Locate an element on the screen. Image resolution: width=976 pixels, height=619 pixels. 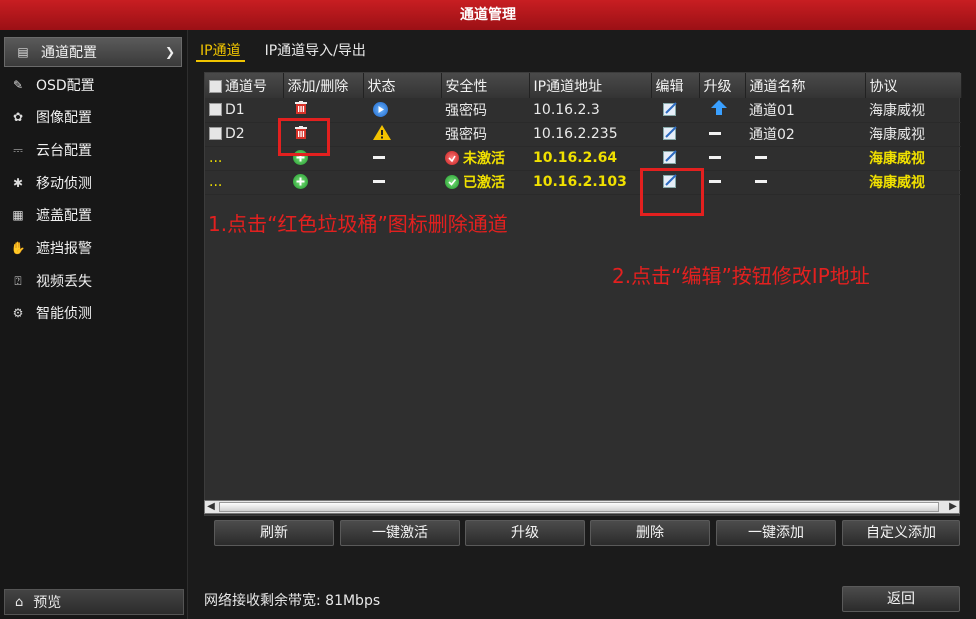
sidebar-item-label: 移动侦测 is located at coordinates (64, 184).